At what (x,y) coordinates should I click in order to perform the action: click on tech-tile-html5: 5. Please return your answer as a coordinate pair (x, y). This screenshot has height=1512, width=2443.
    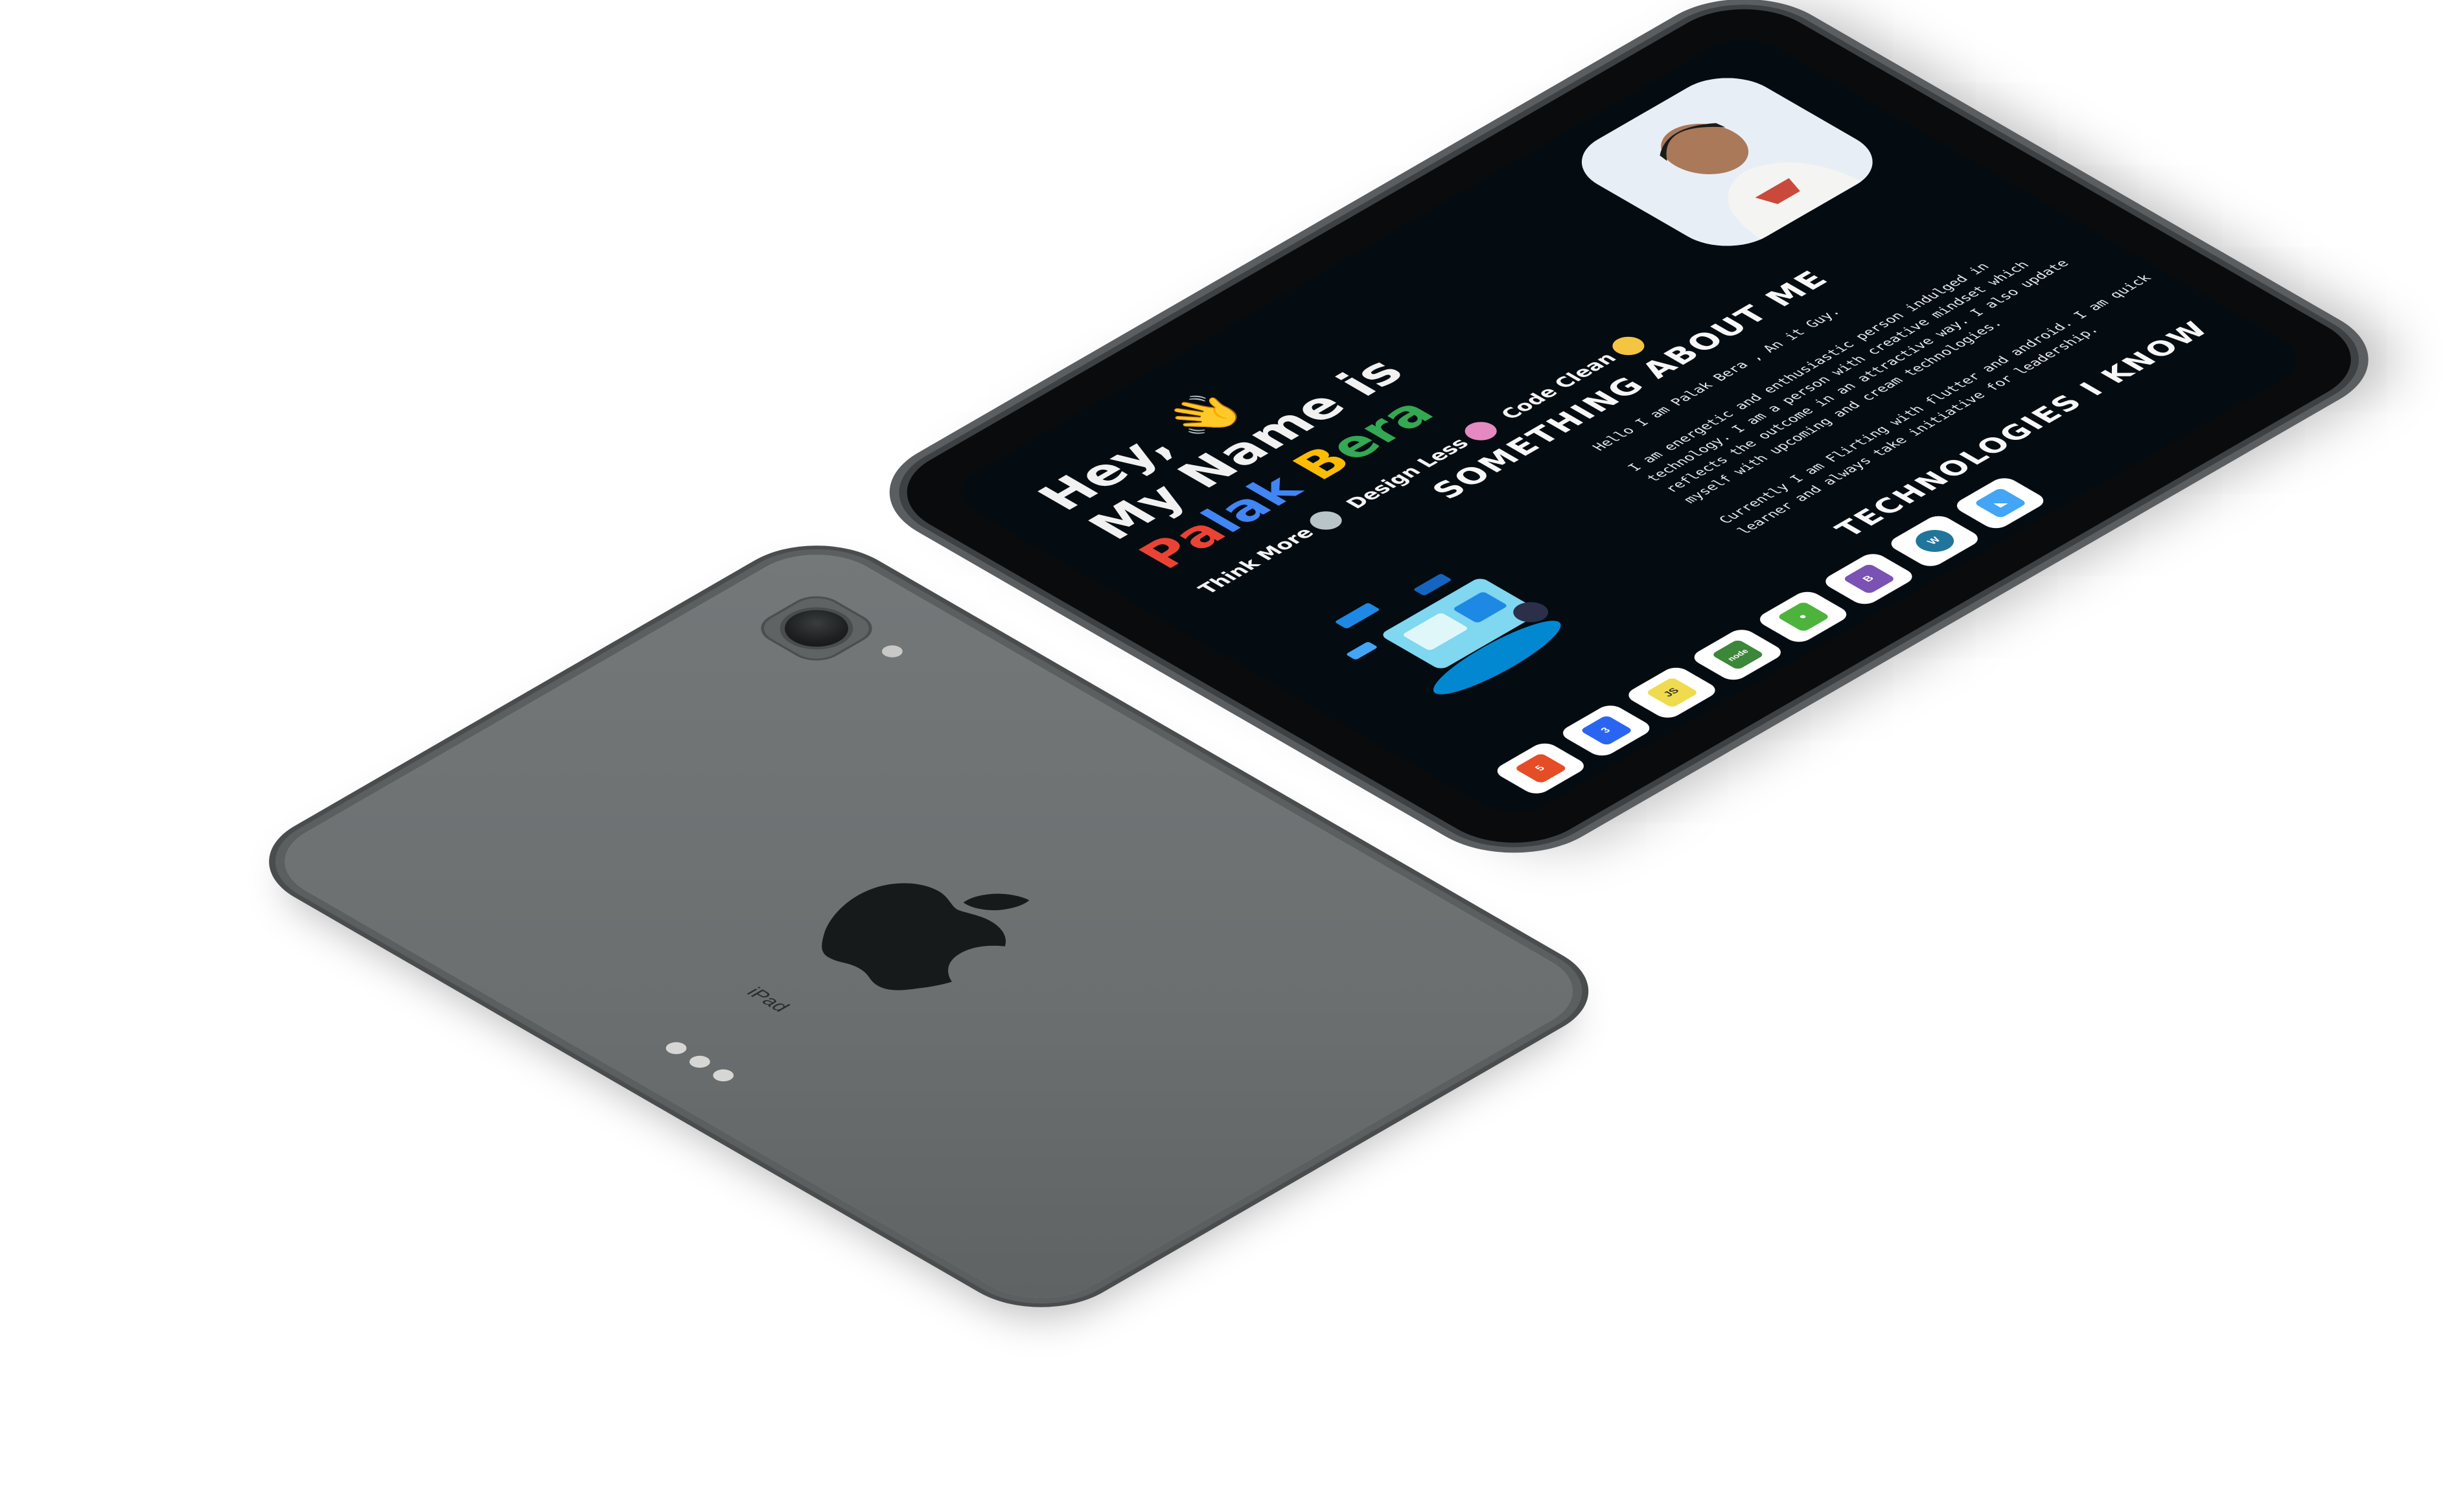
    Looking at the image, I should click on (1540, 768).